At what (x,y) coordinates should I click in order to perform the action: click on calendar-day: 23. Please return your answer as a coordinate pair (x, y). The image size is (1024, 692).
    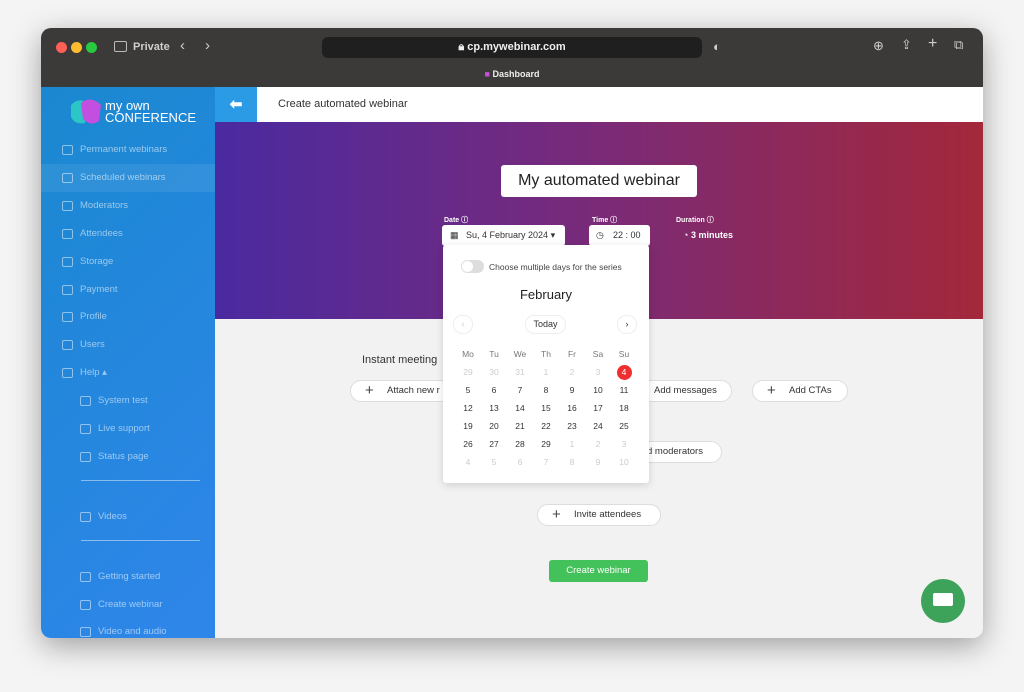
    Looking at the image, I should click on (572, 426).